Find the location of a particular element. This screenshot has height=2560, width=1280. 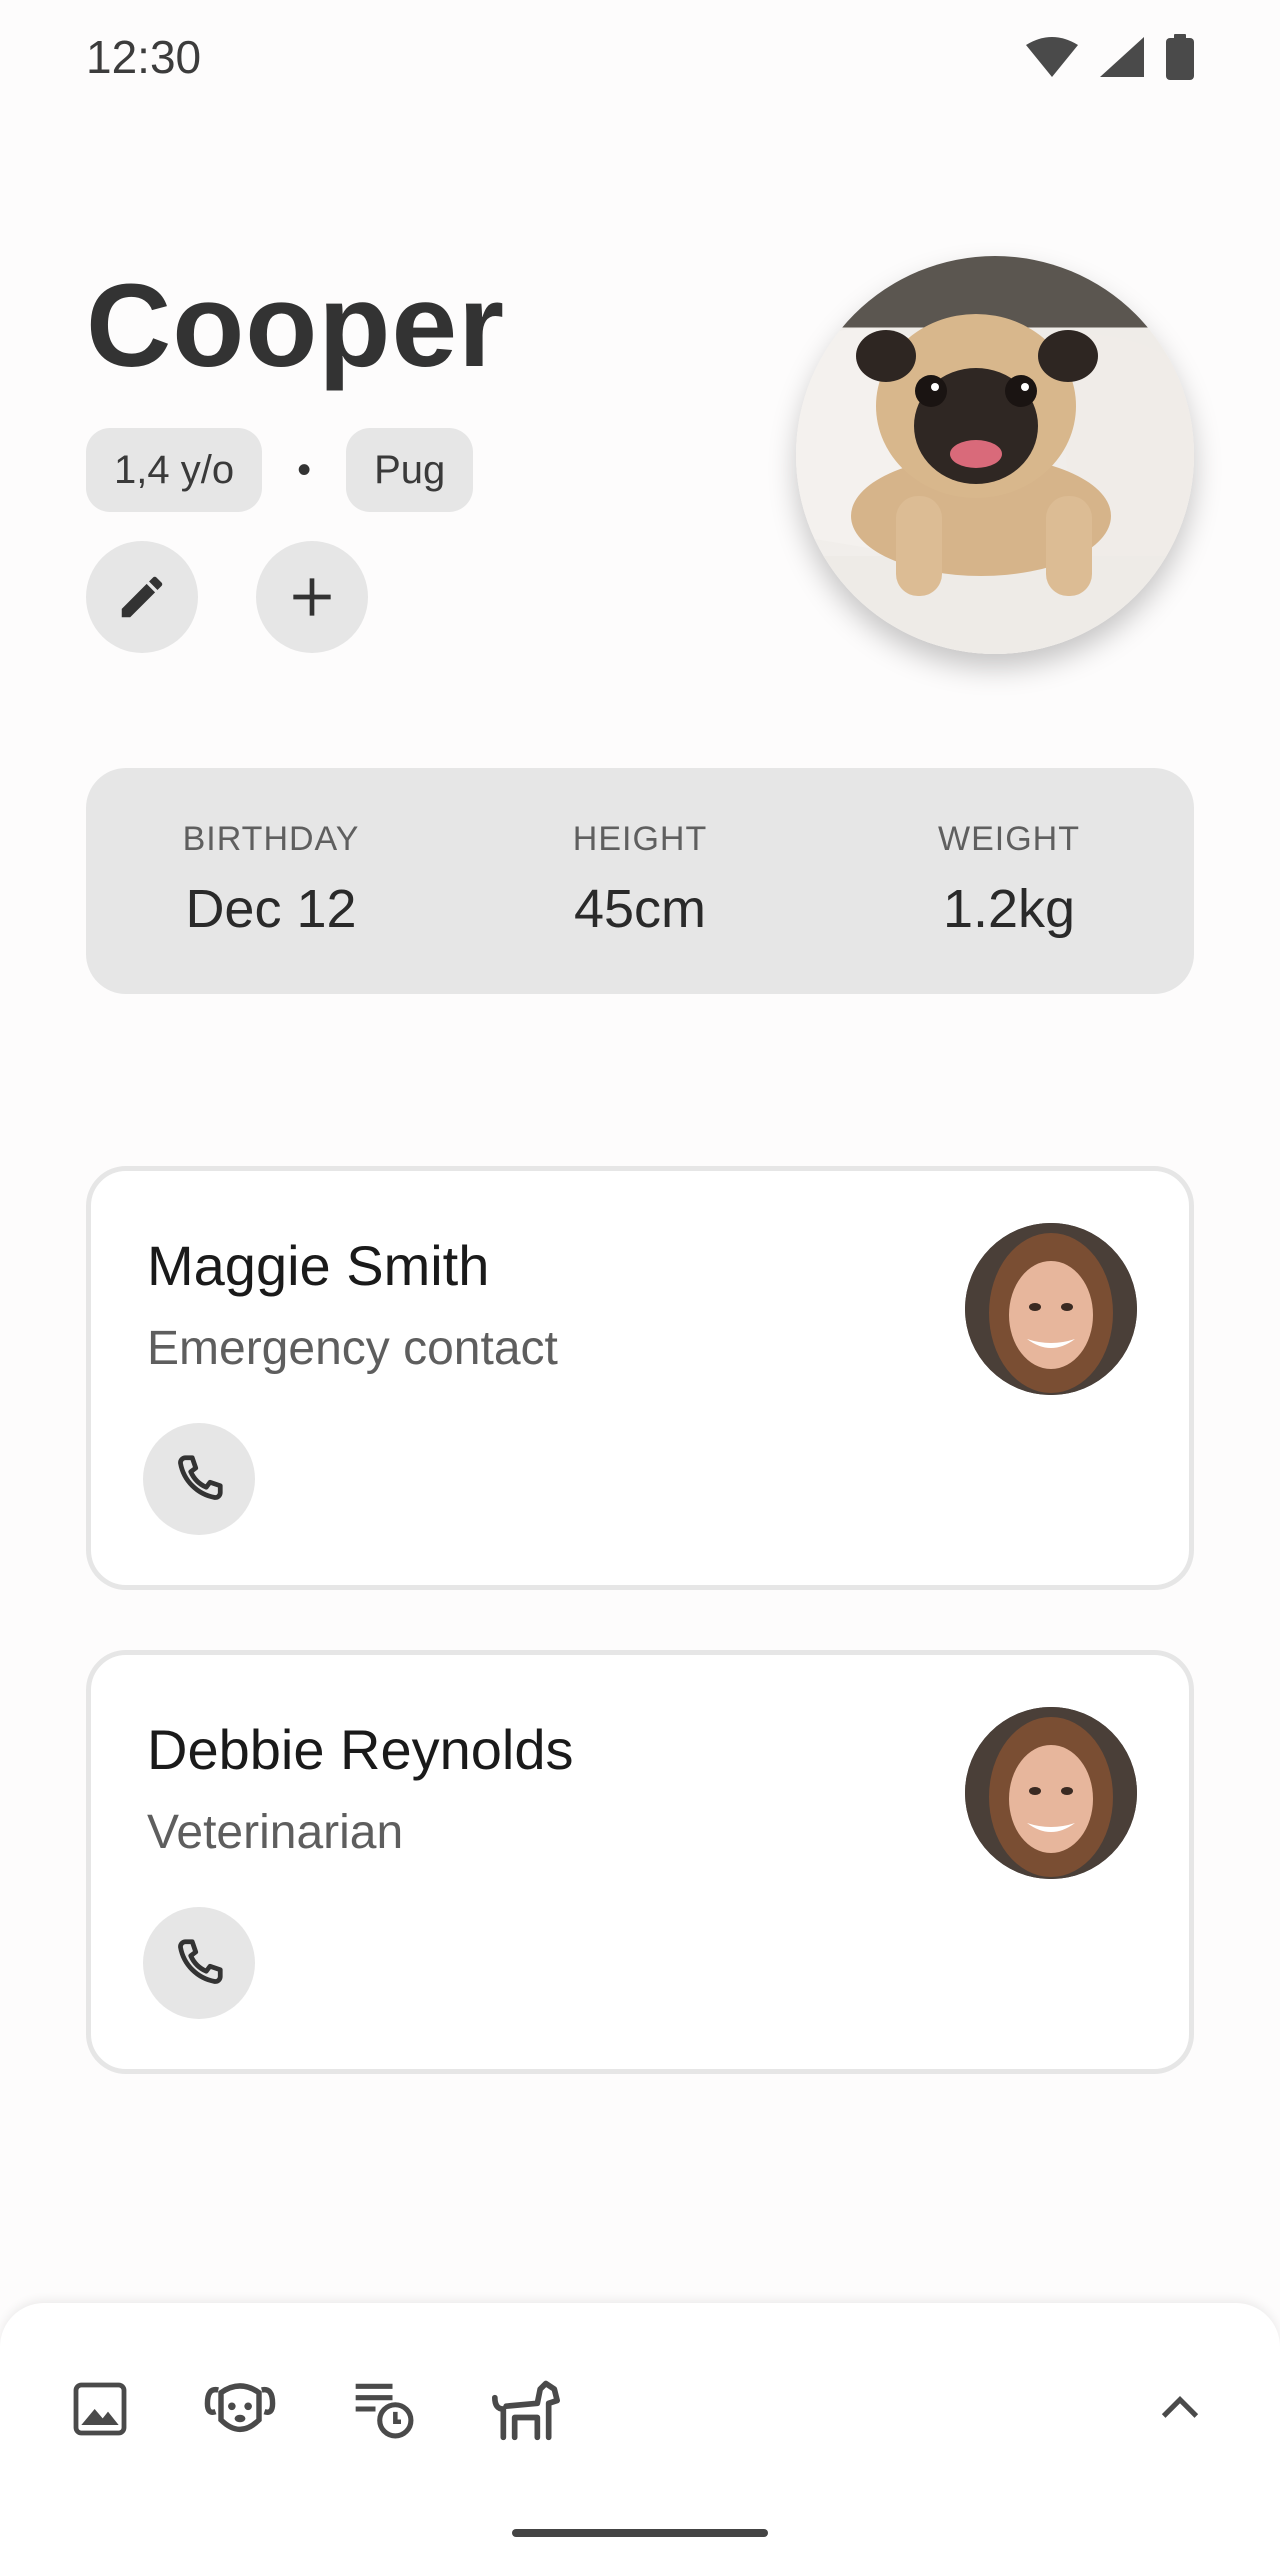

gallery-button is located at coordinates (100, 2409).